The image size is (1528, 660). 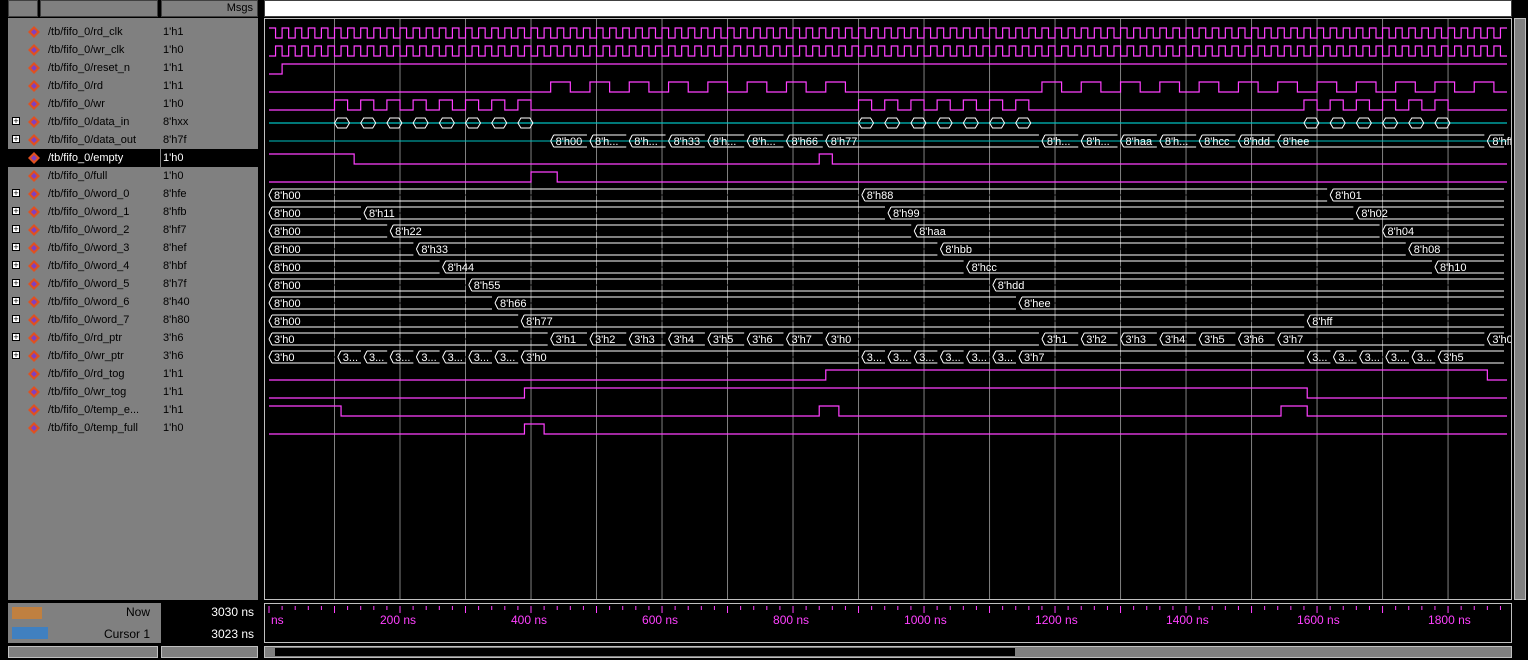 I want to click on bus-value-label: 8'h99, so click(x=906, y=214).